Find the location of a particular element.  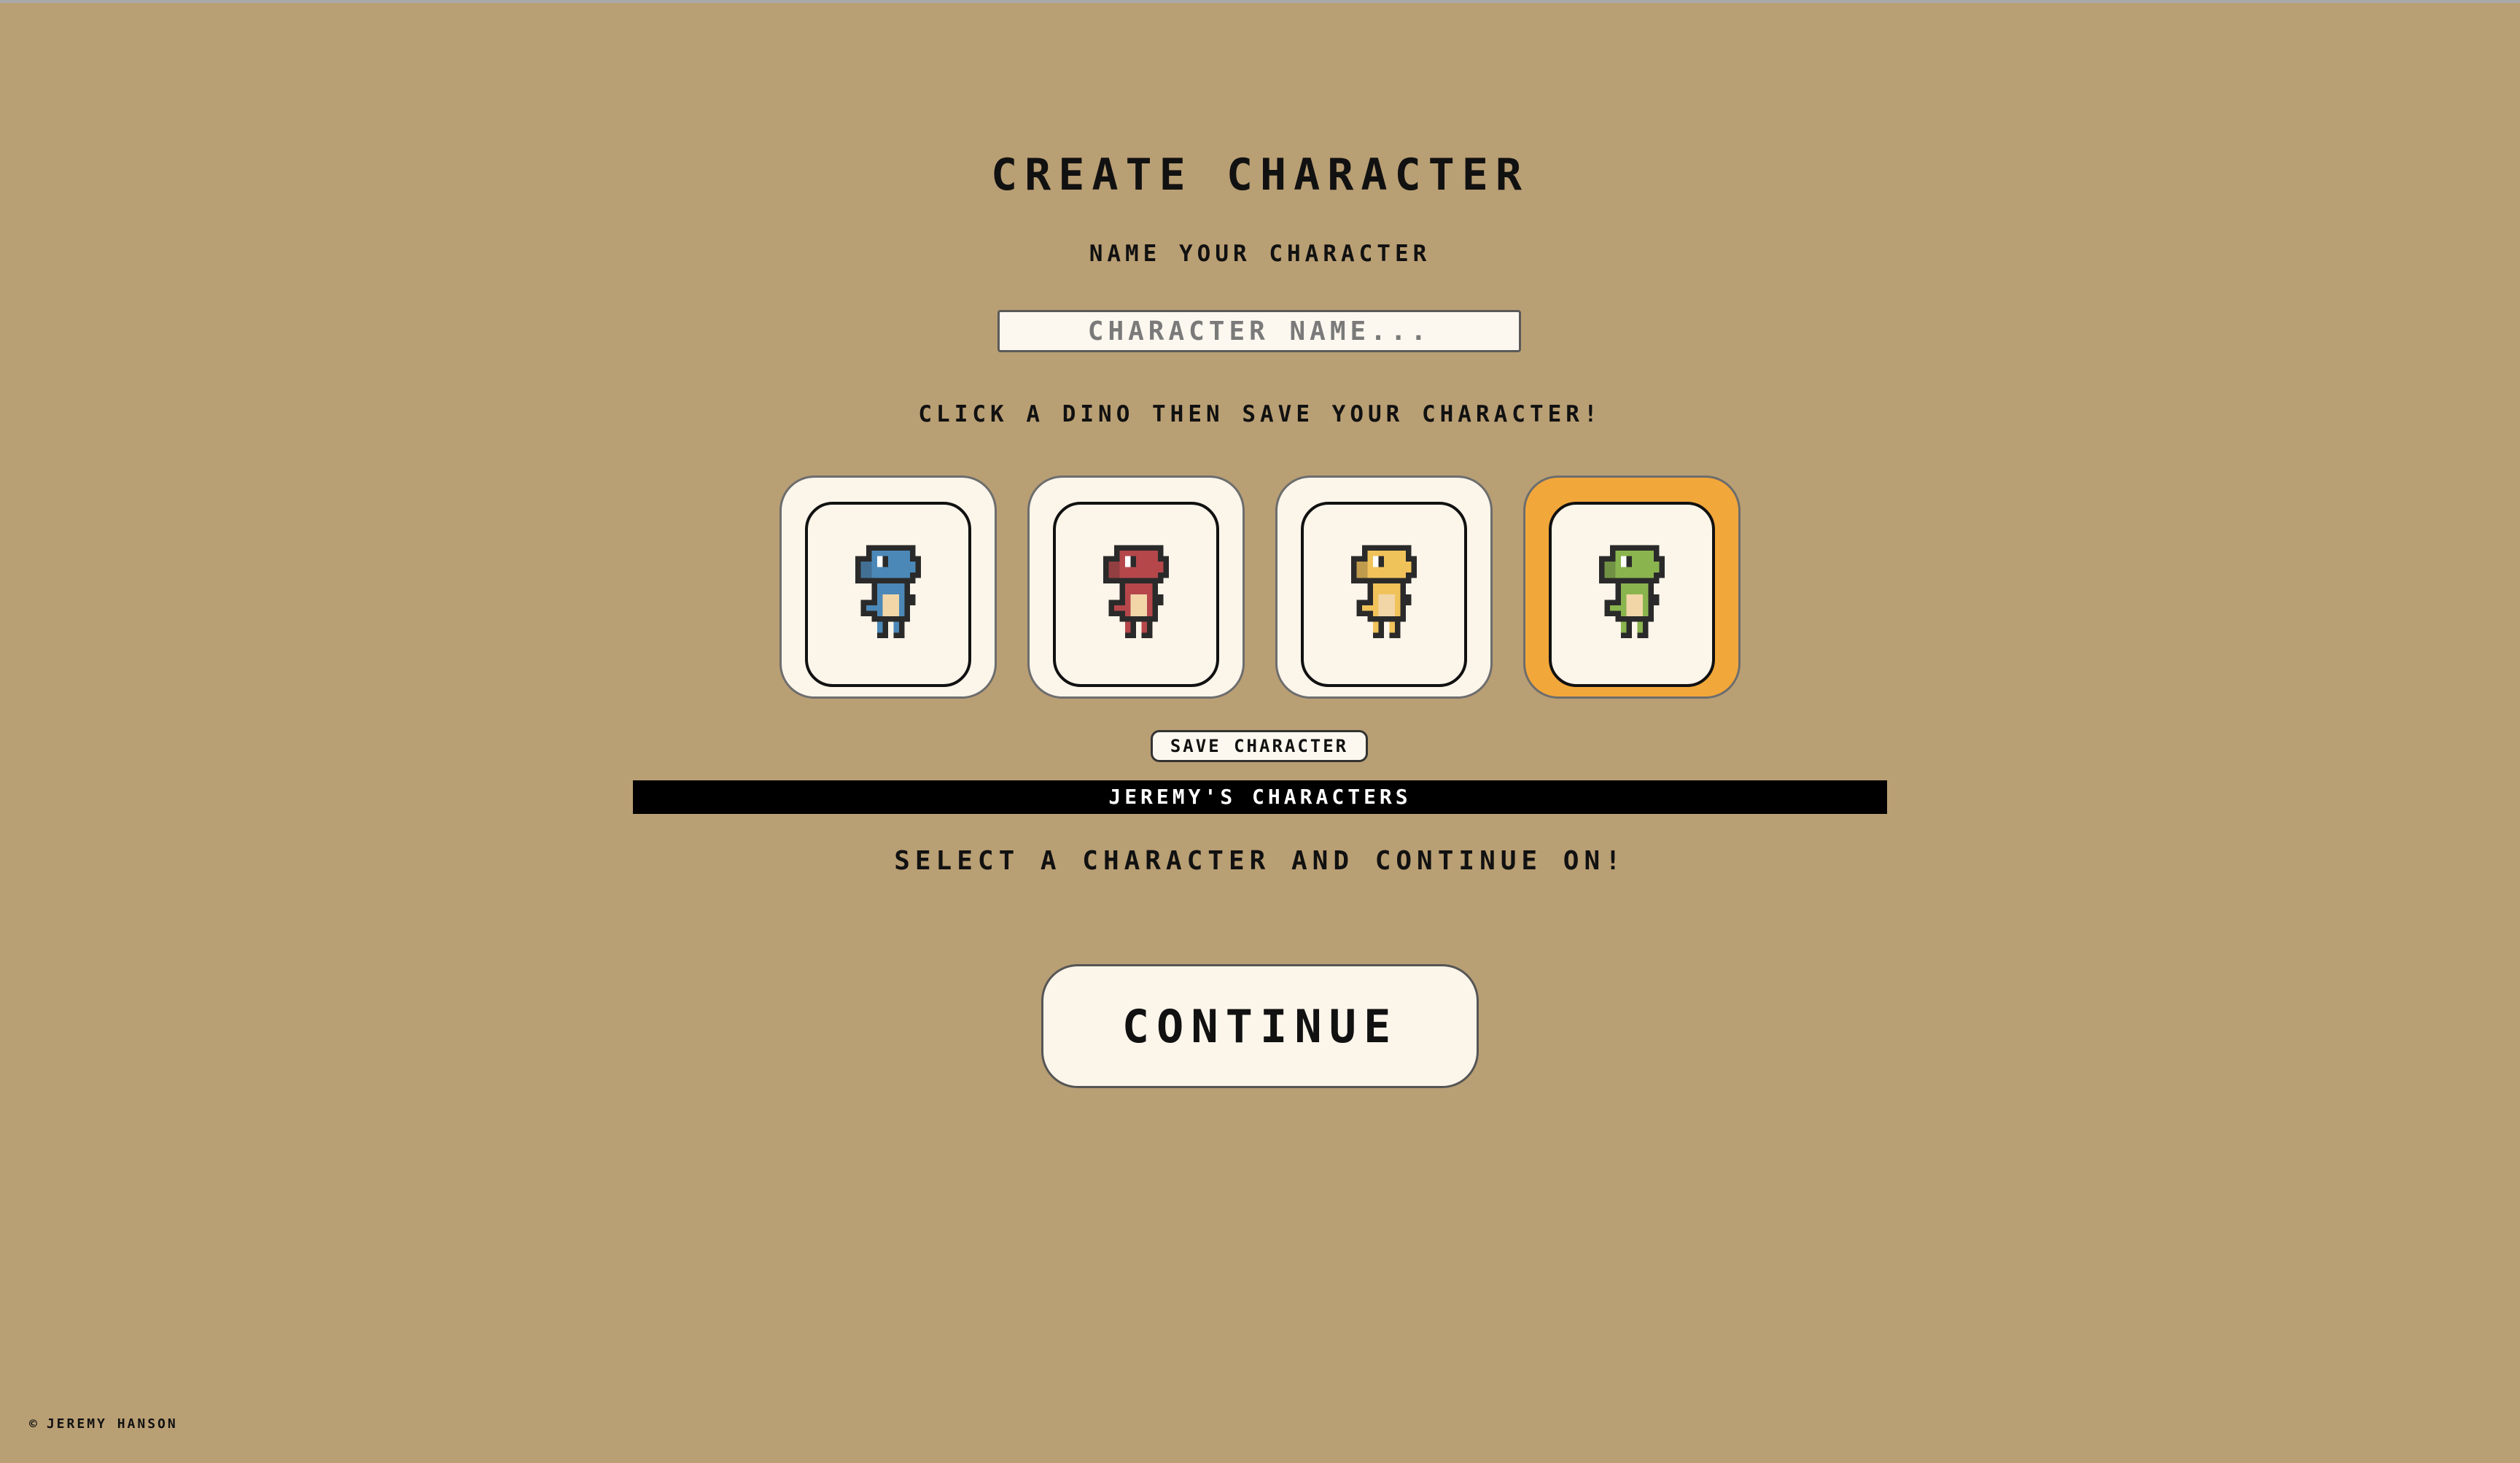

green-dino-icon is located at coordinates (1632, 594).